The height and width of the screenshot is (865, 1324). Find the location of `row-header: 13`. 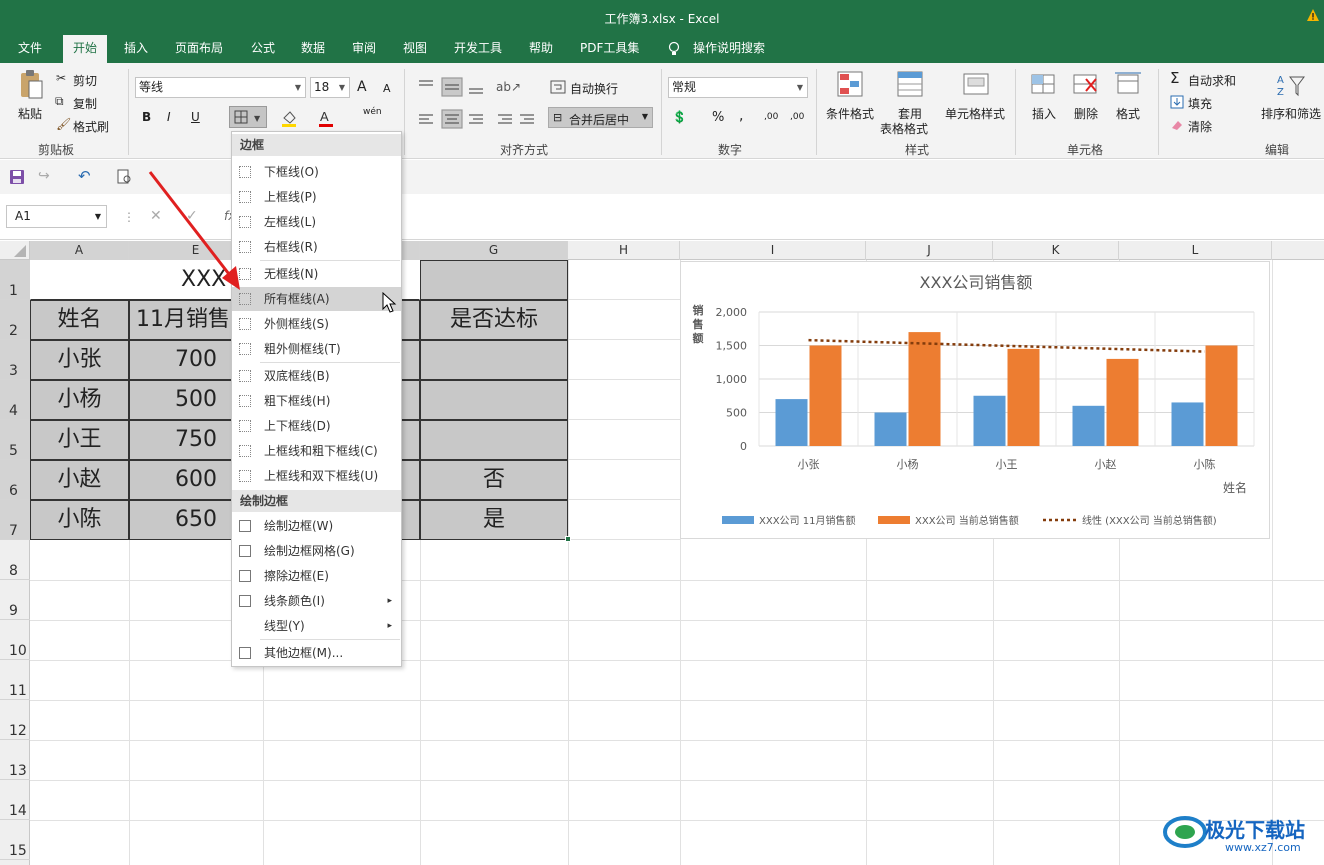

row-header: 13 is located at coordinates (15, 760).